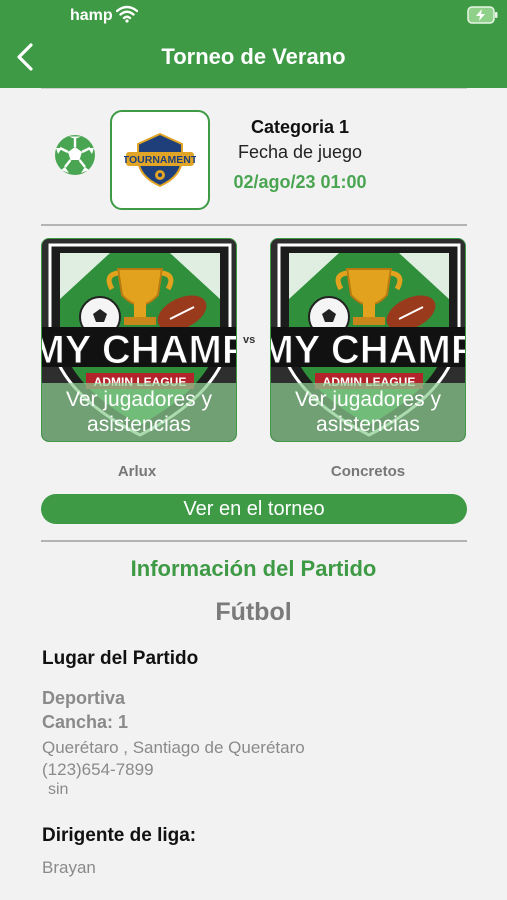  What do you see at coordinates (249, 340) in the screenshot?
I see `vs-label: vs` at bounding box center [249, 340].